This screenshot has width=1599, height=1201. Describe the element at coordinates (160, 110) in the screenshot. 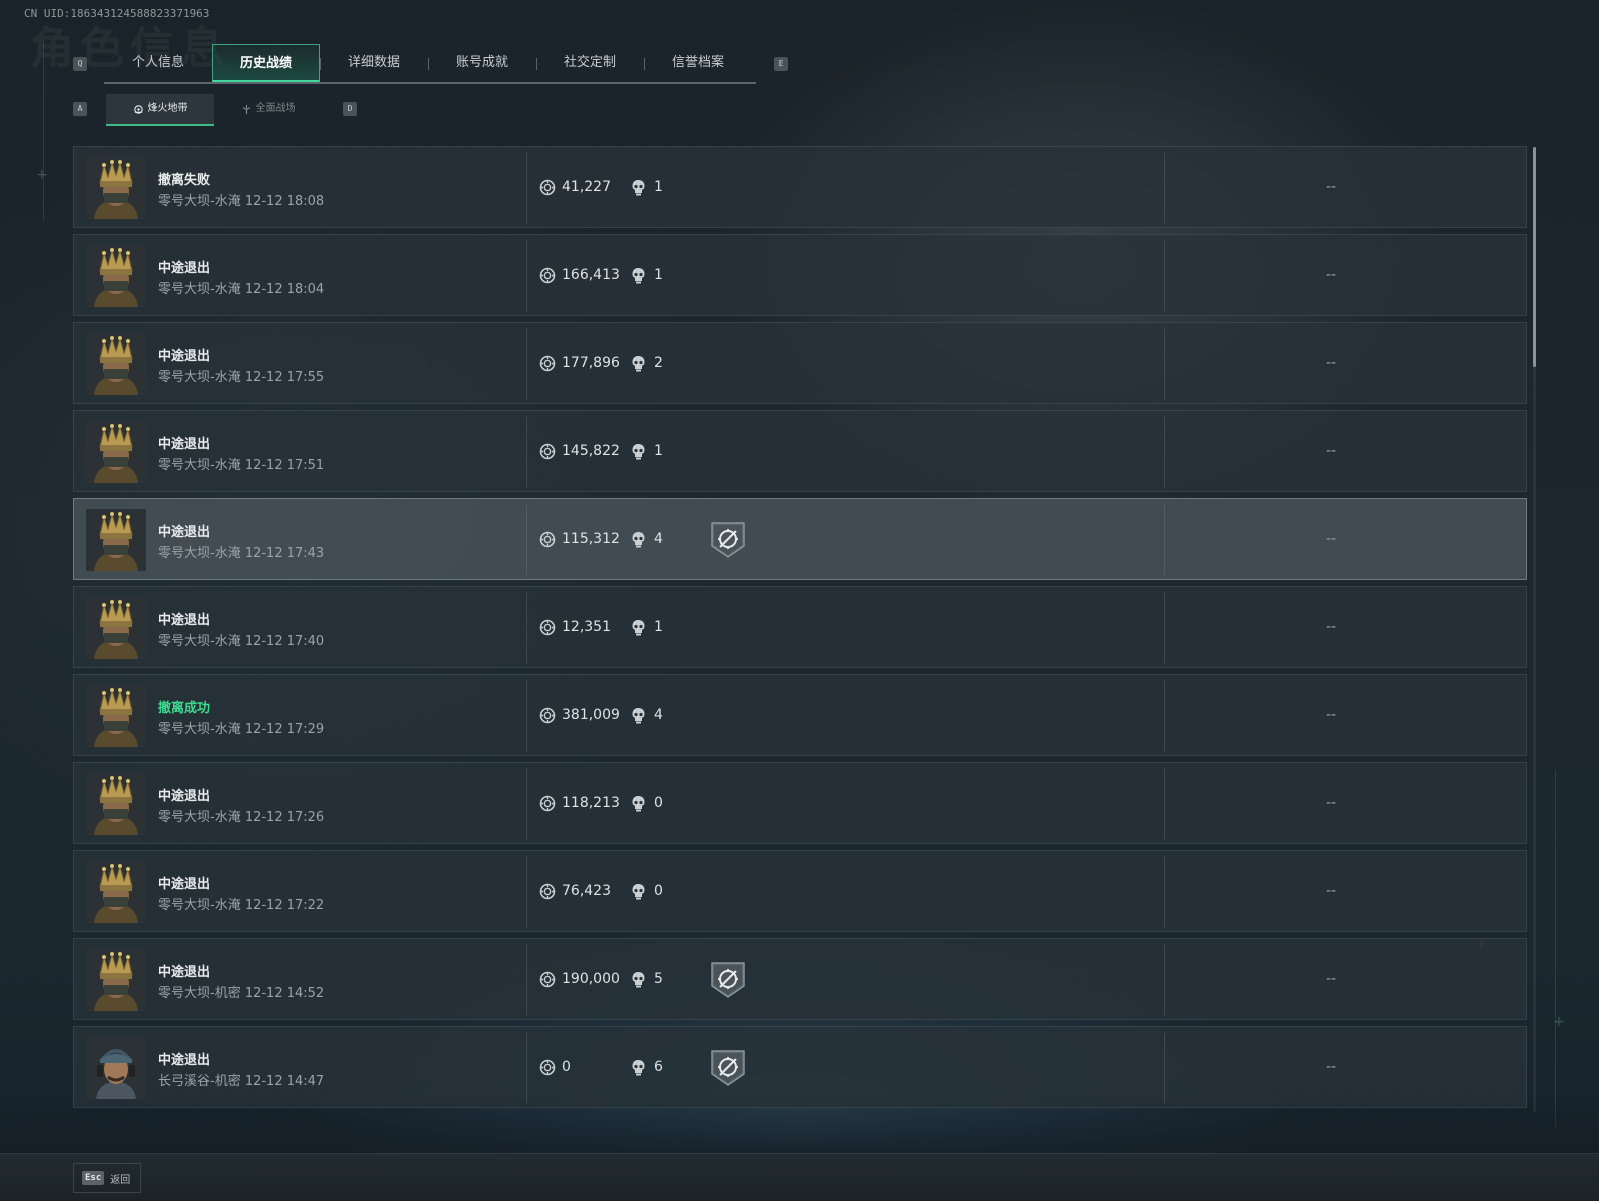

I see `subtab-0: 烽火地带` at that location.